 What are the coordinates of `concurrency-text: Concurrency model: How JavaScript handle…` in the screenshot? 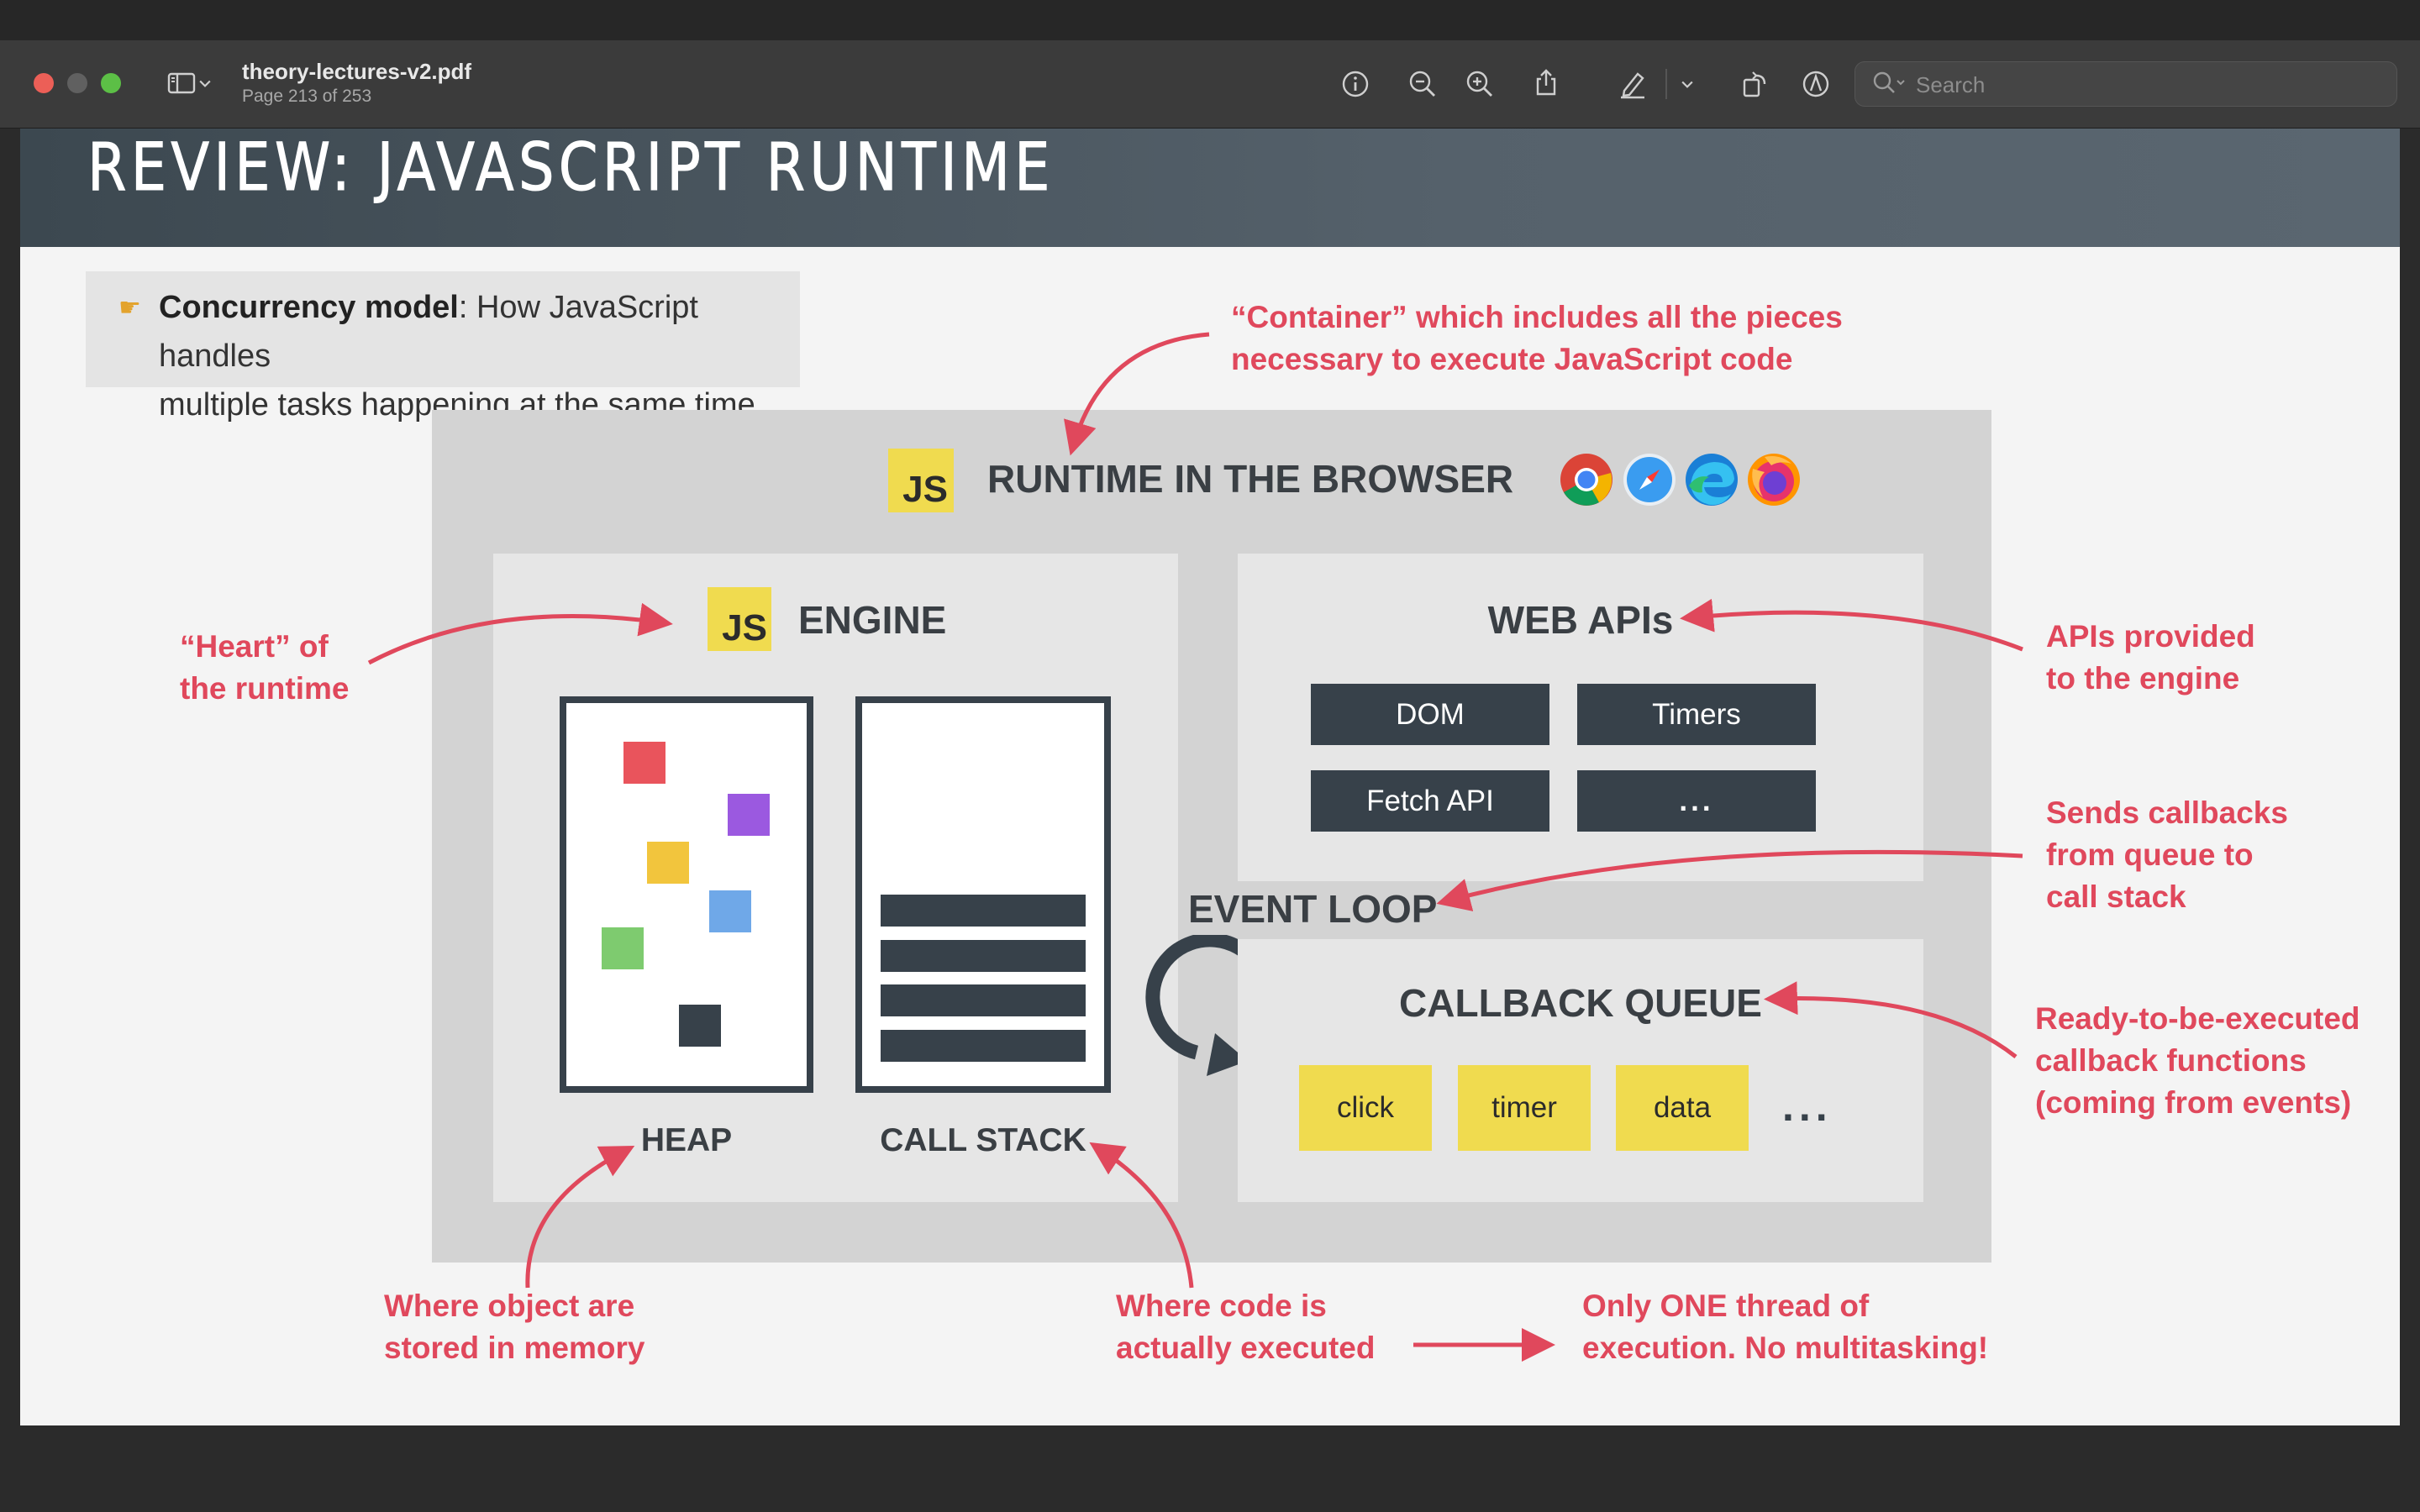 It's located at (470, 356).